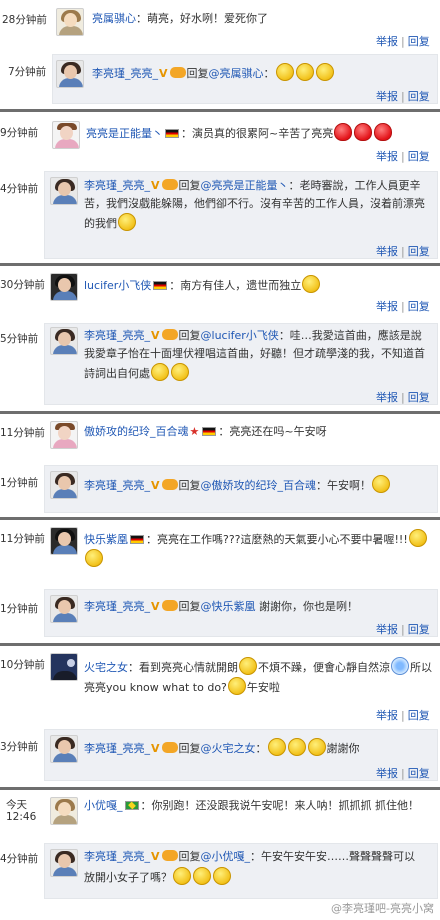  What do you see at coordinates (124, 133) in the screenshot?
I see `comment-username: 亮亮是正能量丶` at bounding box center [124, 133].